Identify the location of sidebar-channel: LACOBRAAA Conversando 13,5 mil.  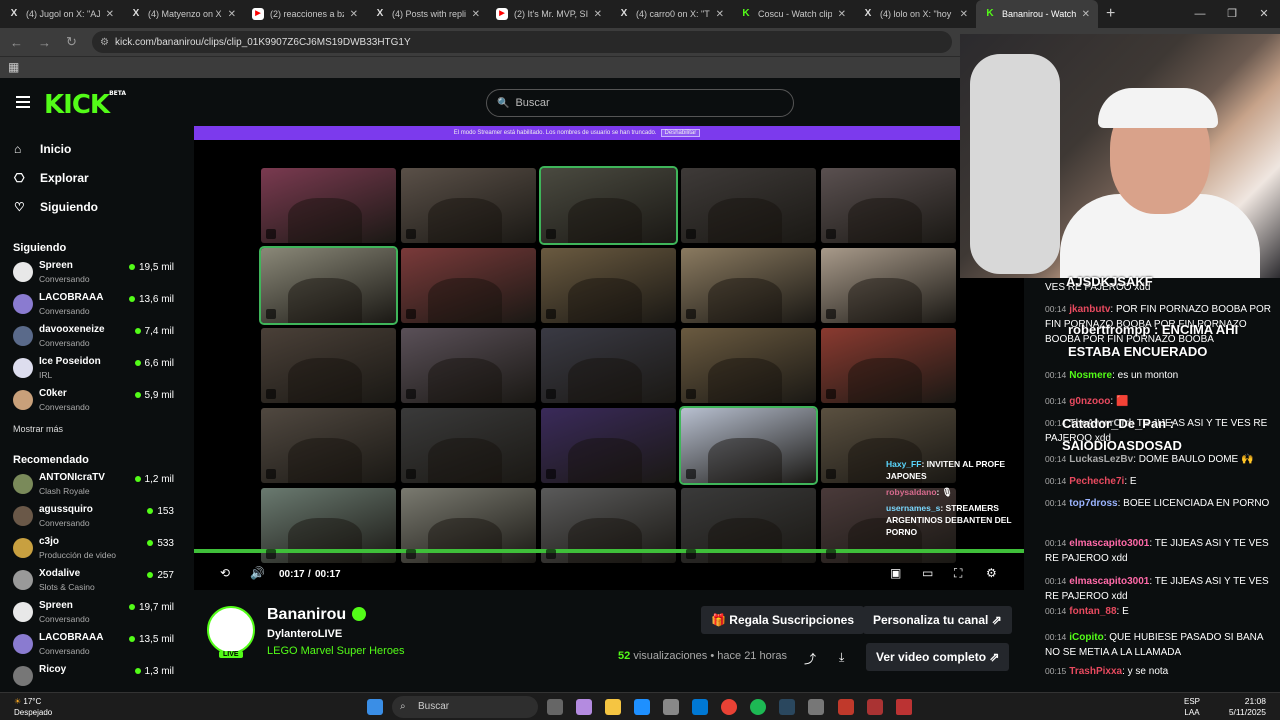
(94, 648).